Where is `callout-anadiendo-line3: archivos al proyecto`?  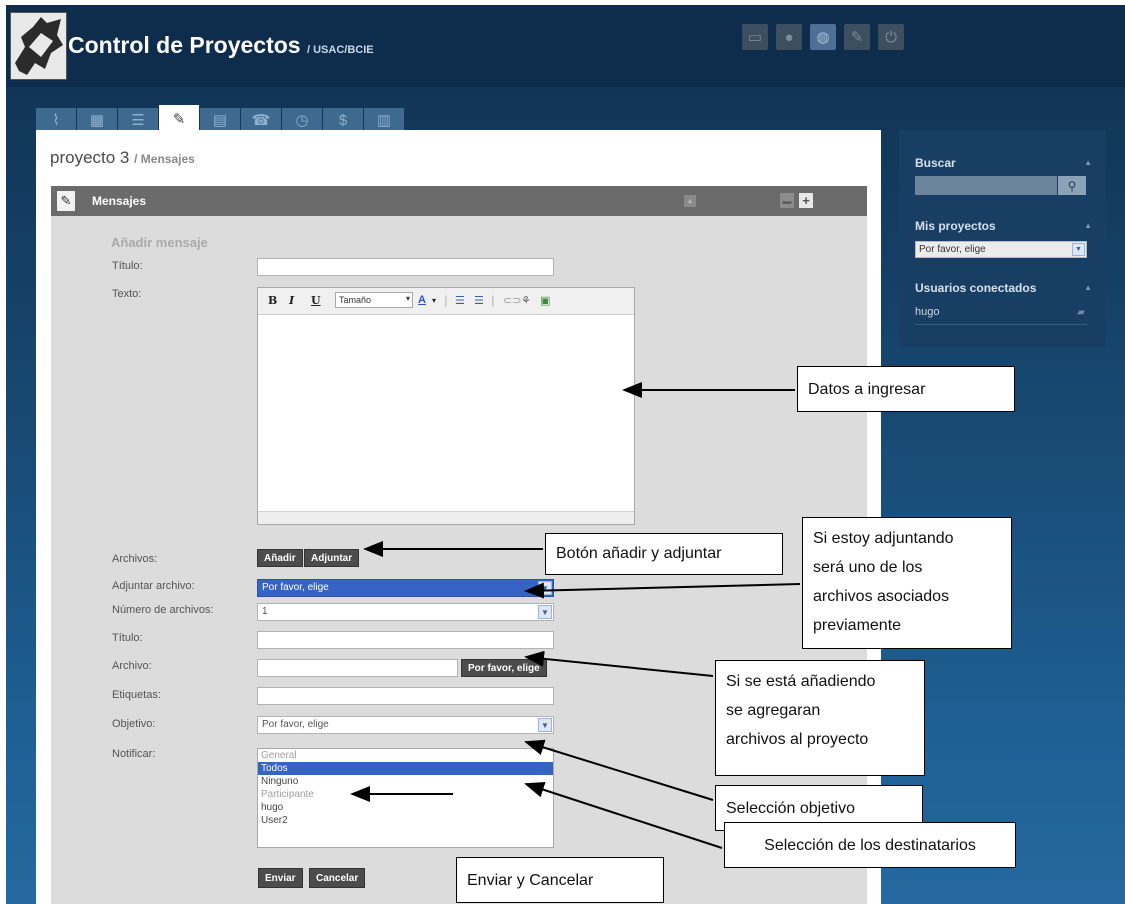 callout-anadiendo-line3: archivos al proyecto is located at coordinates (797, 739).